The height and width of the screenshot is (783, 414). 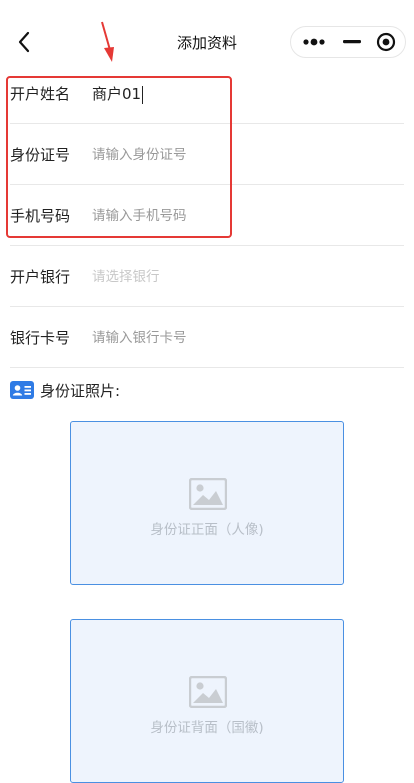 I want to click on text-caret, so click(x=143, y=94).